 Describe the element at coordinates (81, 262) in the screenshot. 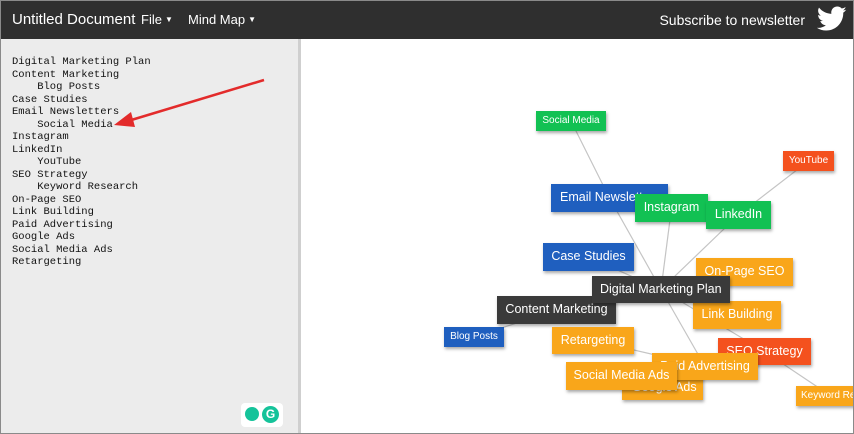

I see `outline-line: Retargeting` at that location.